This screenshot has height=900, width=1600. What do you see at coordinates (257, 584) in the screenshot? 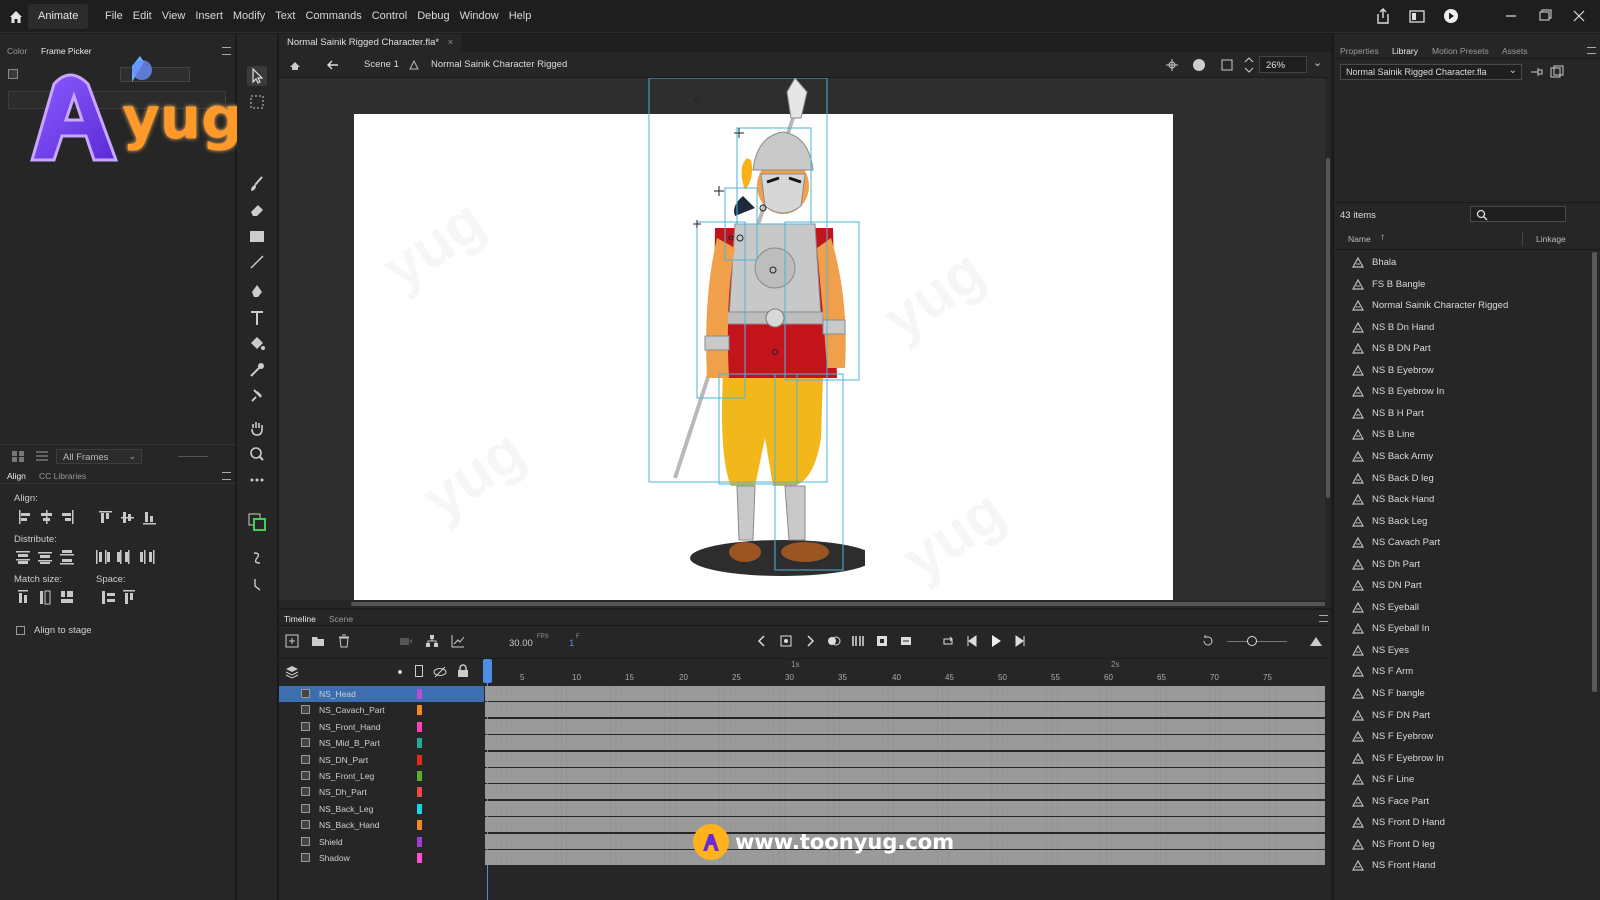
I see `straighten-icon` at bounding box center [257, 584].